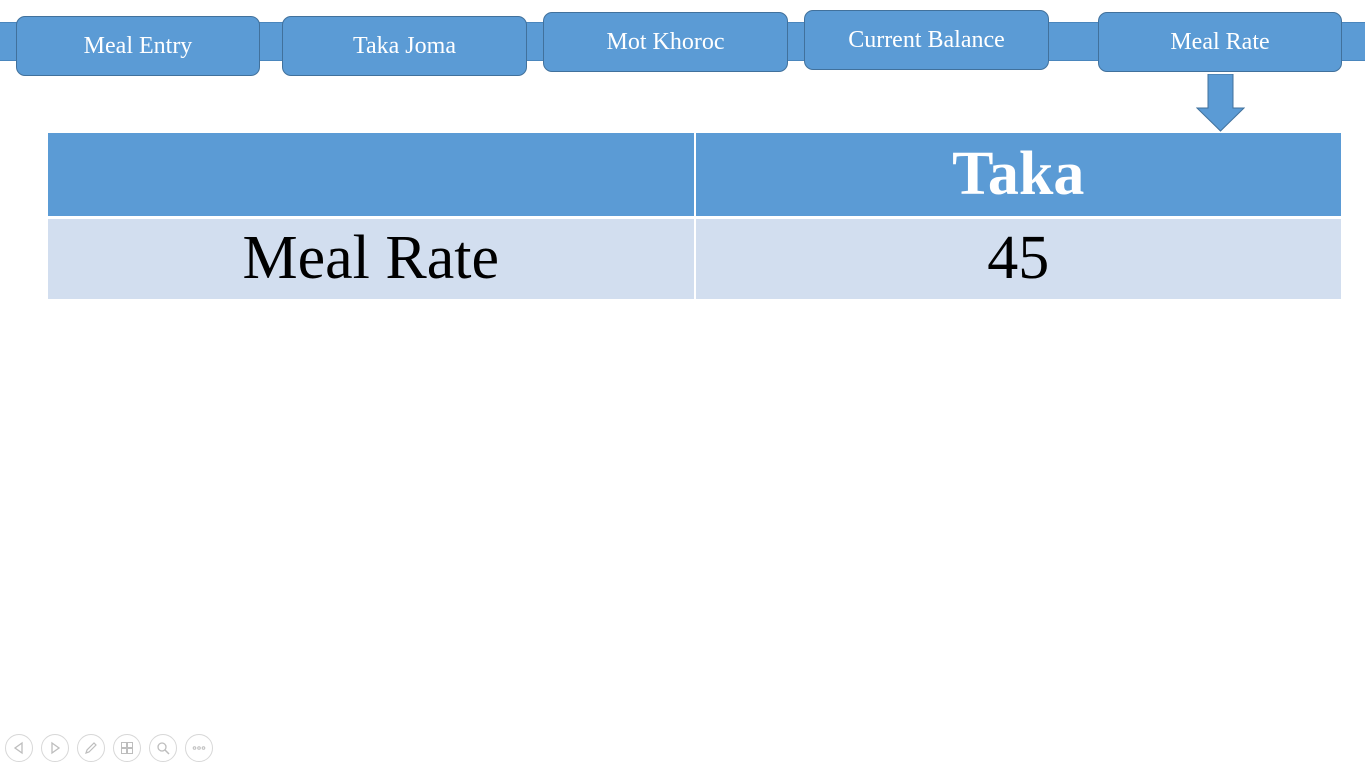  Describe the element at coordinates (926, 40) in the screenshot. I see `nav-button-current-balance: Current Balance` at that location.